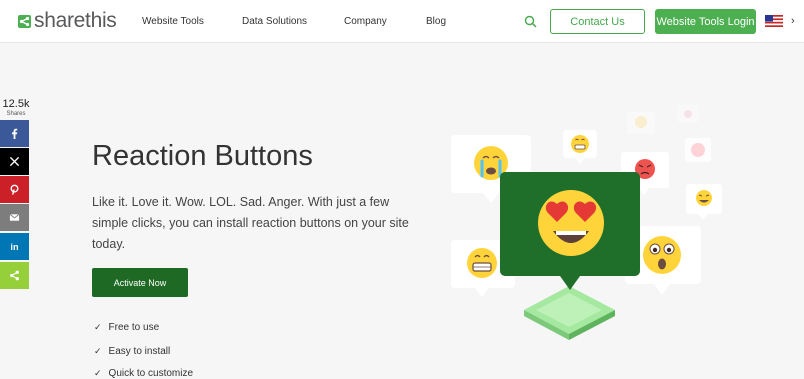 The width and height of the screenshot is (804, 379). Describe the element at coordinates (570, 231) in the screenshot. I see `heart-eyes-emoji-card` at that location.